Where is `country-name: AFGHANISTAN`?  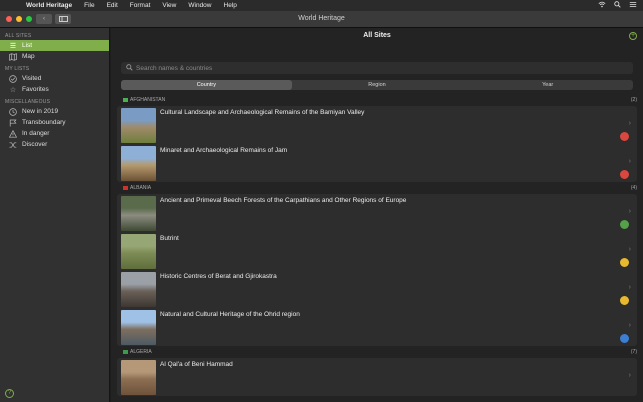 country-name: AFGHANISTAN is located at coordinates (148, 100).